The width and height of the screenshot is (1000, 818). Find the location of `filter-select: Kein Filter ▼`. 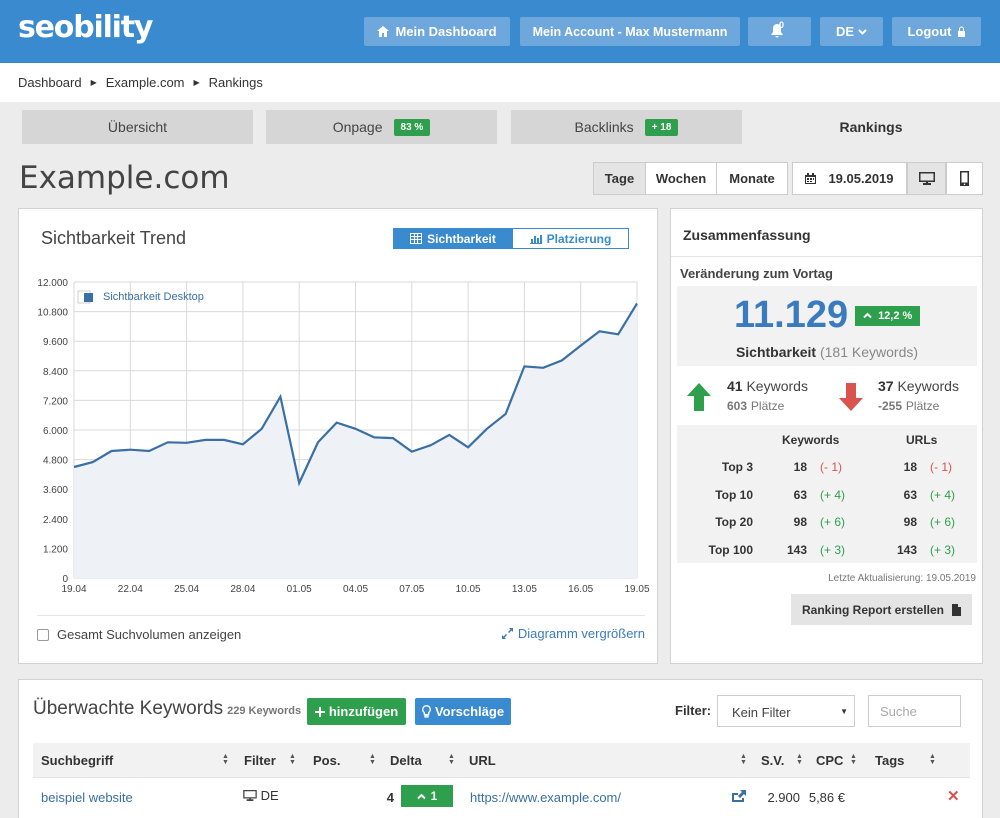

filter-select: Kein Filter ▼ is located at coordinates (786, 711).